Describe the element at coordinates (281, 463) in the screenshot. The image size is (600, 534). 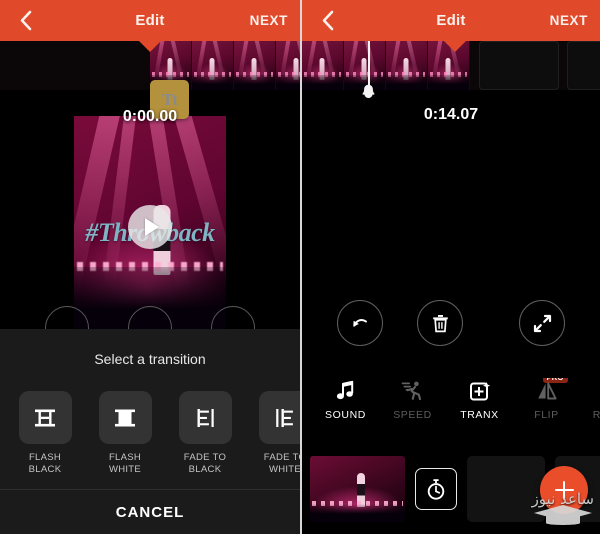
I see `transition-label: FADE TO WHITE` at that location.